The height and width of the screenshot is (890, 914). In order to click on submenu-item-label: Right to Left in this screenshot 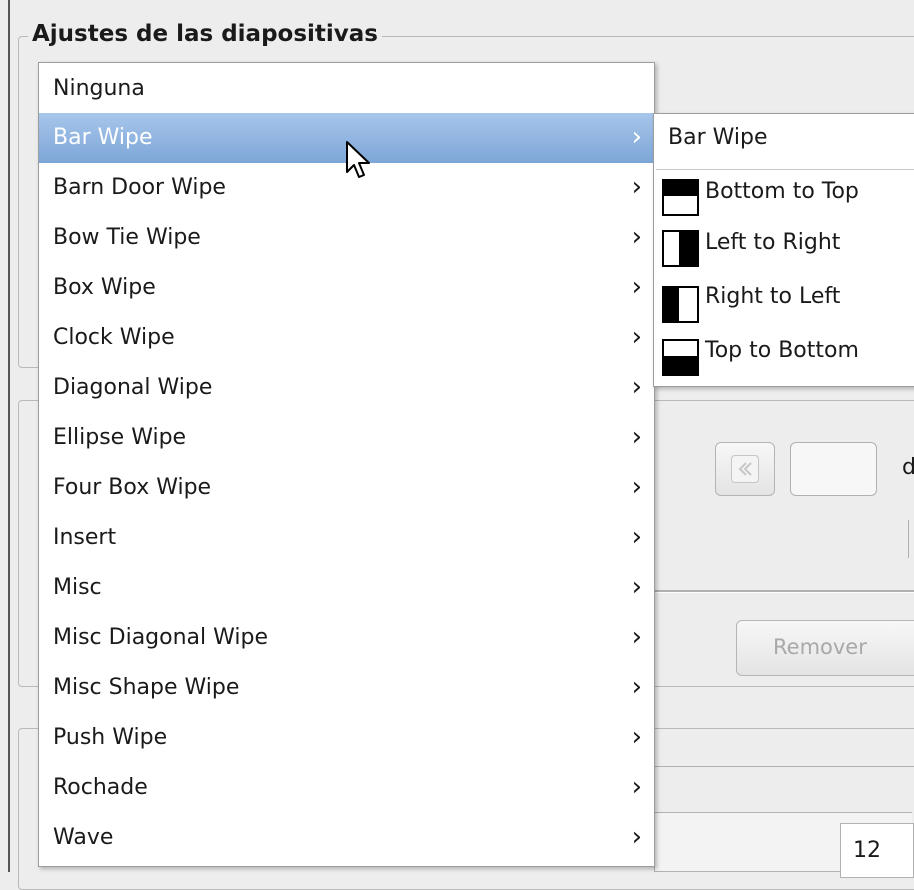, I will do `click(773, 296)`.